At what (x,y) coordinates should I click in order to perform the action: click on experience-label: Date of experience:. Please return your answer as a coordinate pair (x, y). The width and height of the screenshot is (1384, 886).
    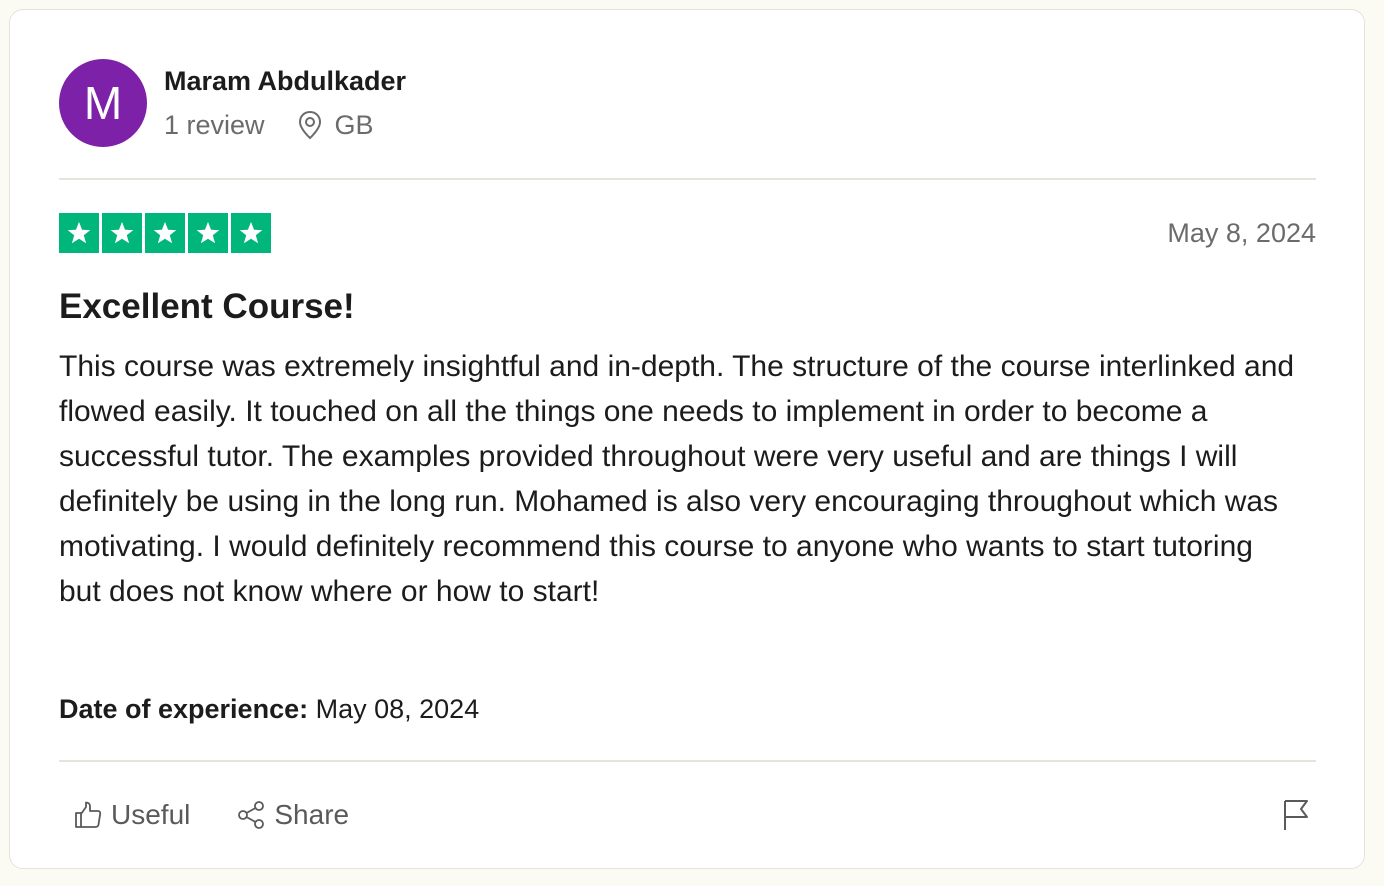
    Looking at the image, I should click on (184, 709).